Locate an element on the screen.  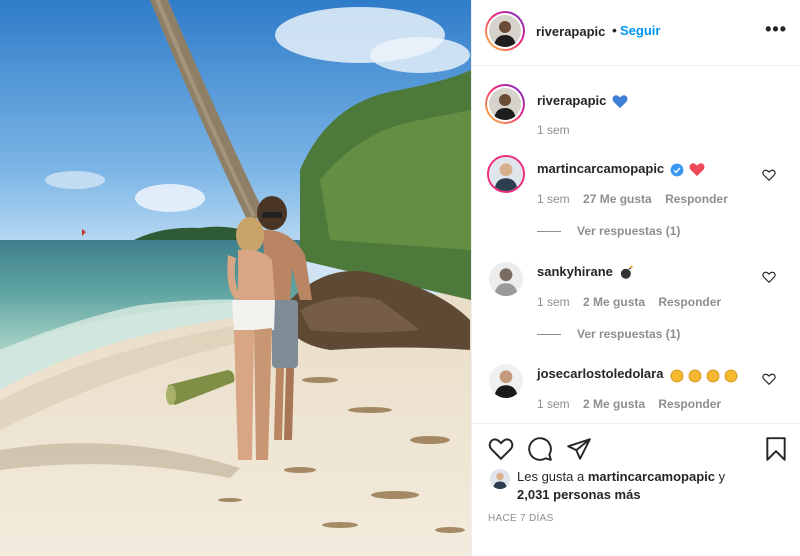
comment-text: josecarlostoledolara is located at coordinates (639, 374).